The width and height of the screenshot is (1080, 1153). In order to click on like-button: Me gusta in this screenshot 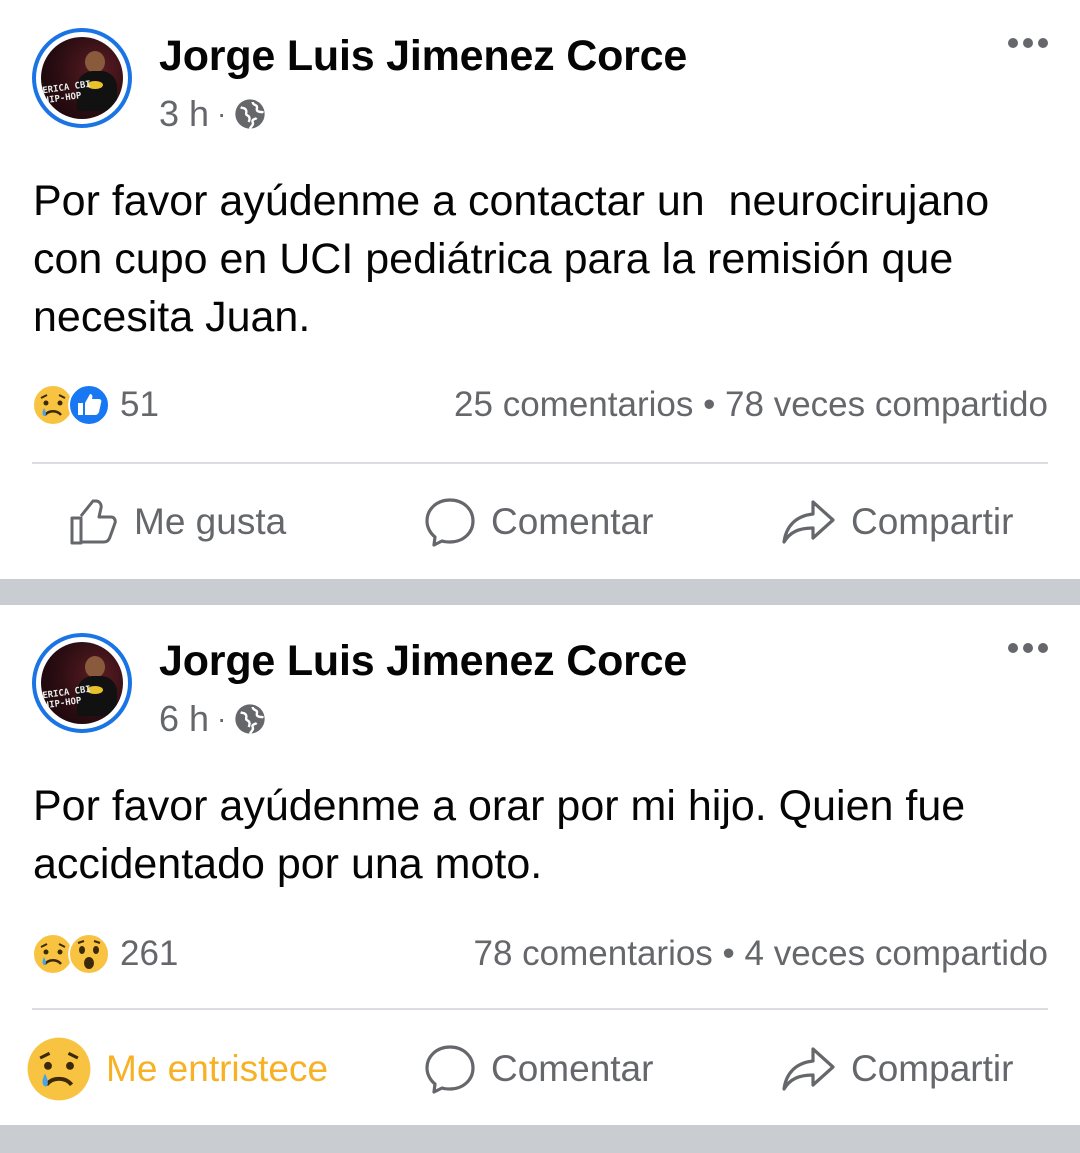, I will do `click(177, 522)`.